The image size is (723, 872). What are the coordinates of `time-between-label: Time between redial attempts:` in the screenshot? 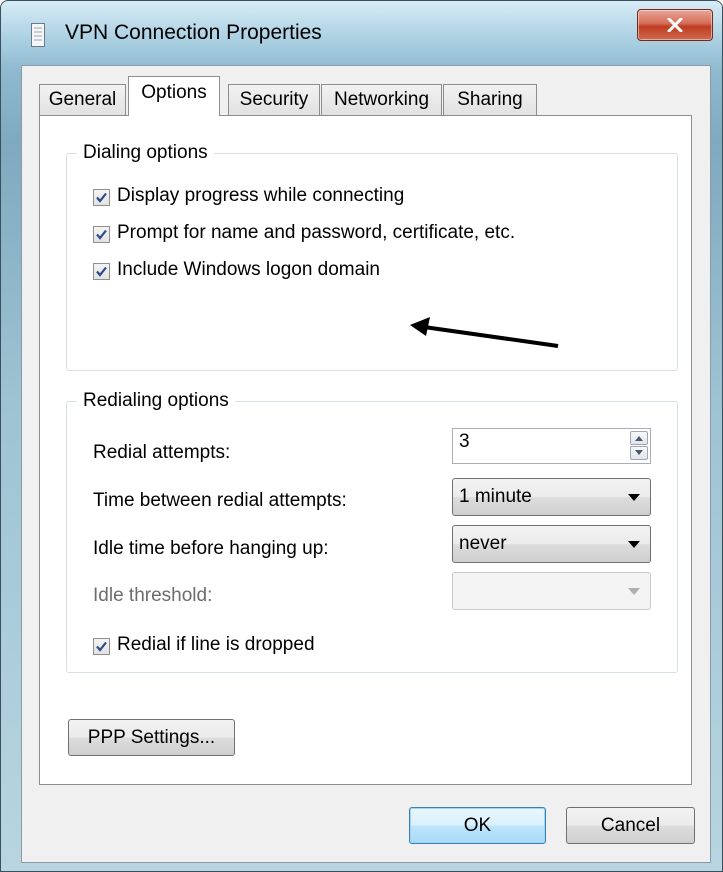 It's located at (220, 500).